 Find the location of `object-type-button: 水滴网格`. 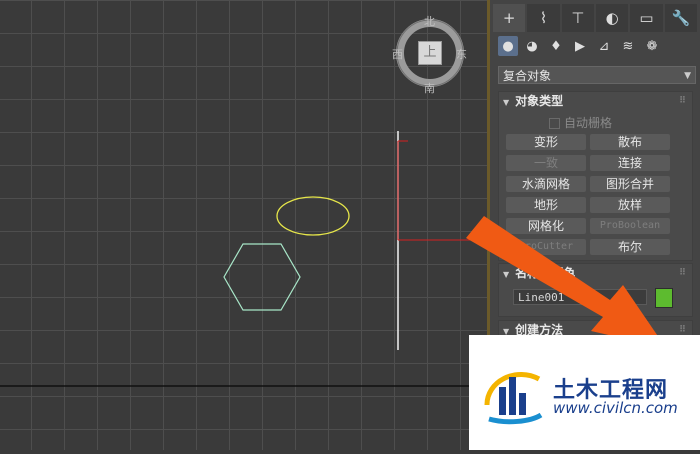

object-type-button: 水滴网格 is located at coordinates (546, 184).